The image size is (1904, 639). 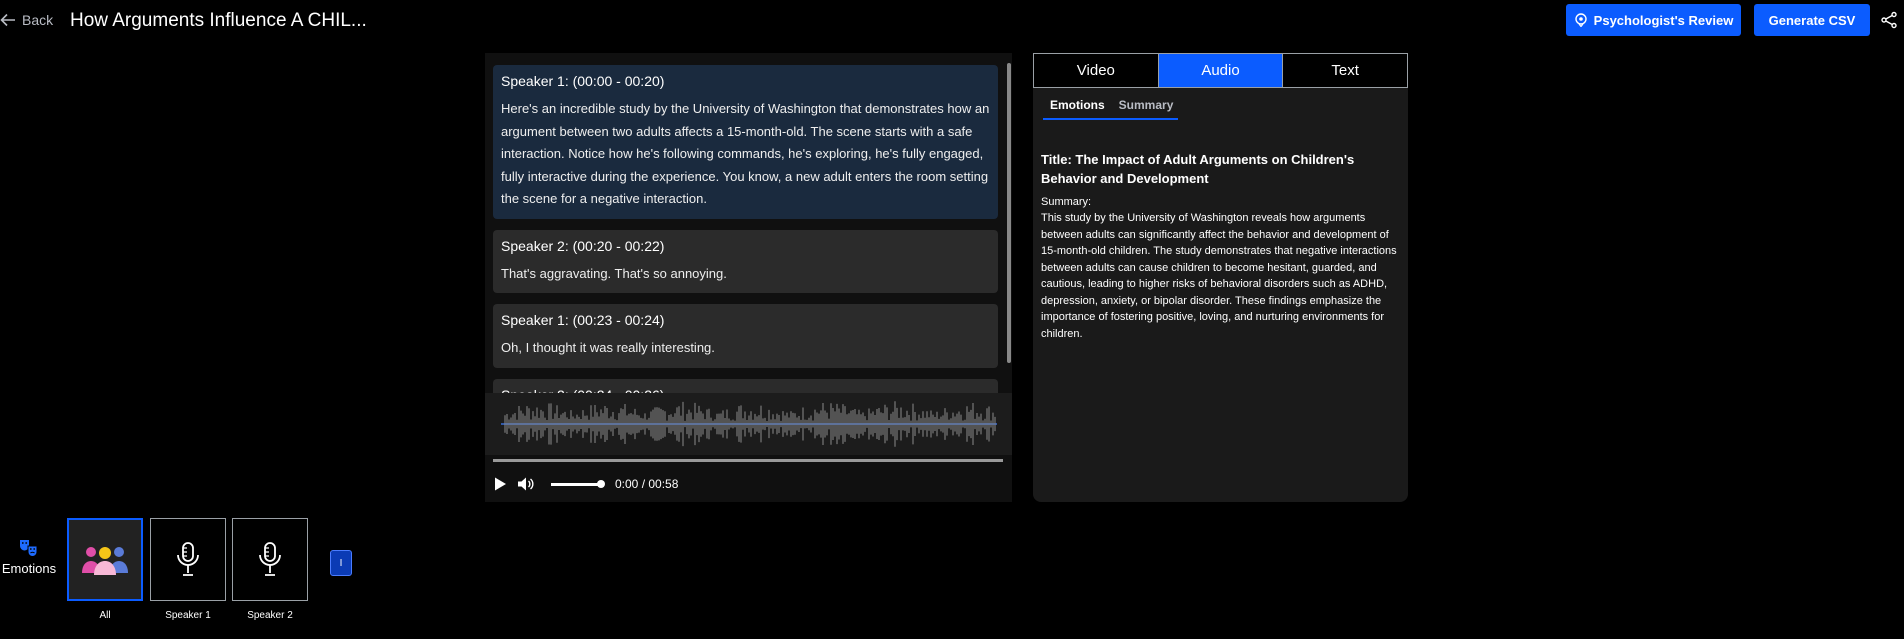 I want to click on group-icon, so click(x=105, y=560).